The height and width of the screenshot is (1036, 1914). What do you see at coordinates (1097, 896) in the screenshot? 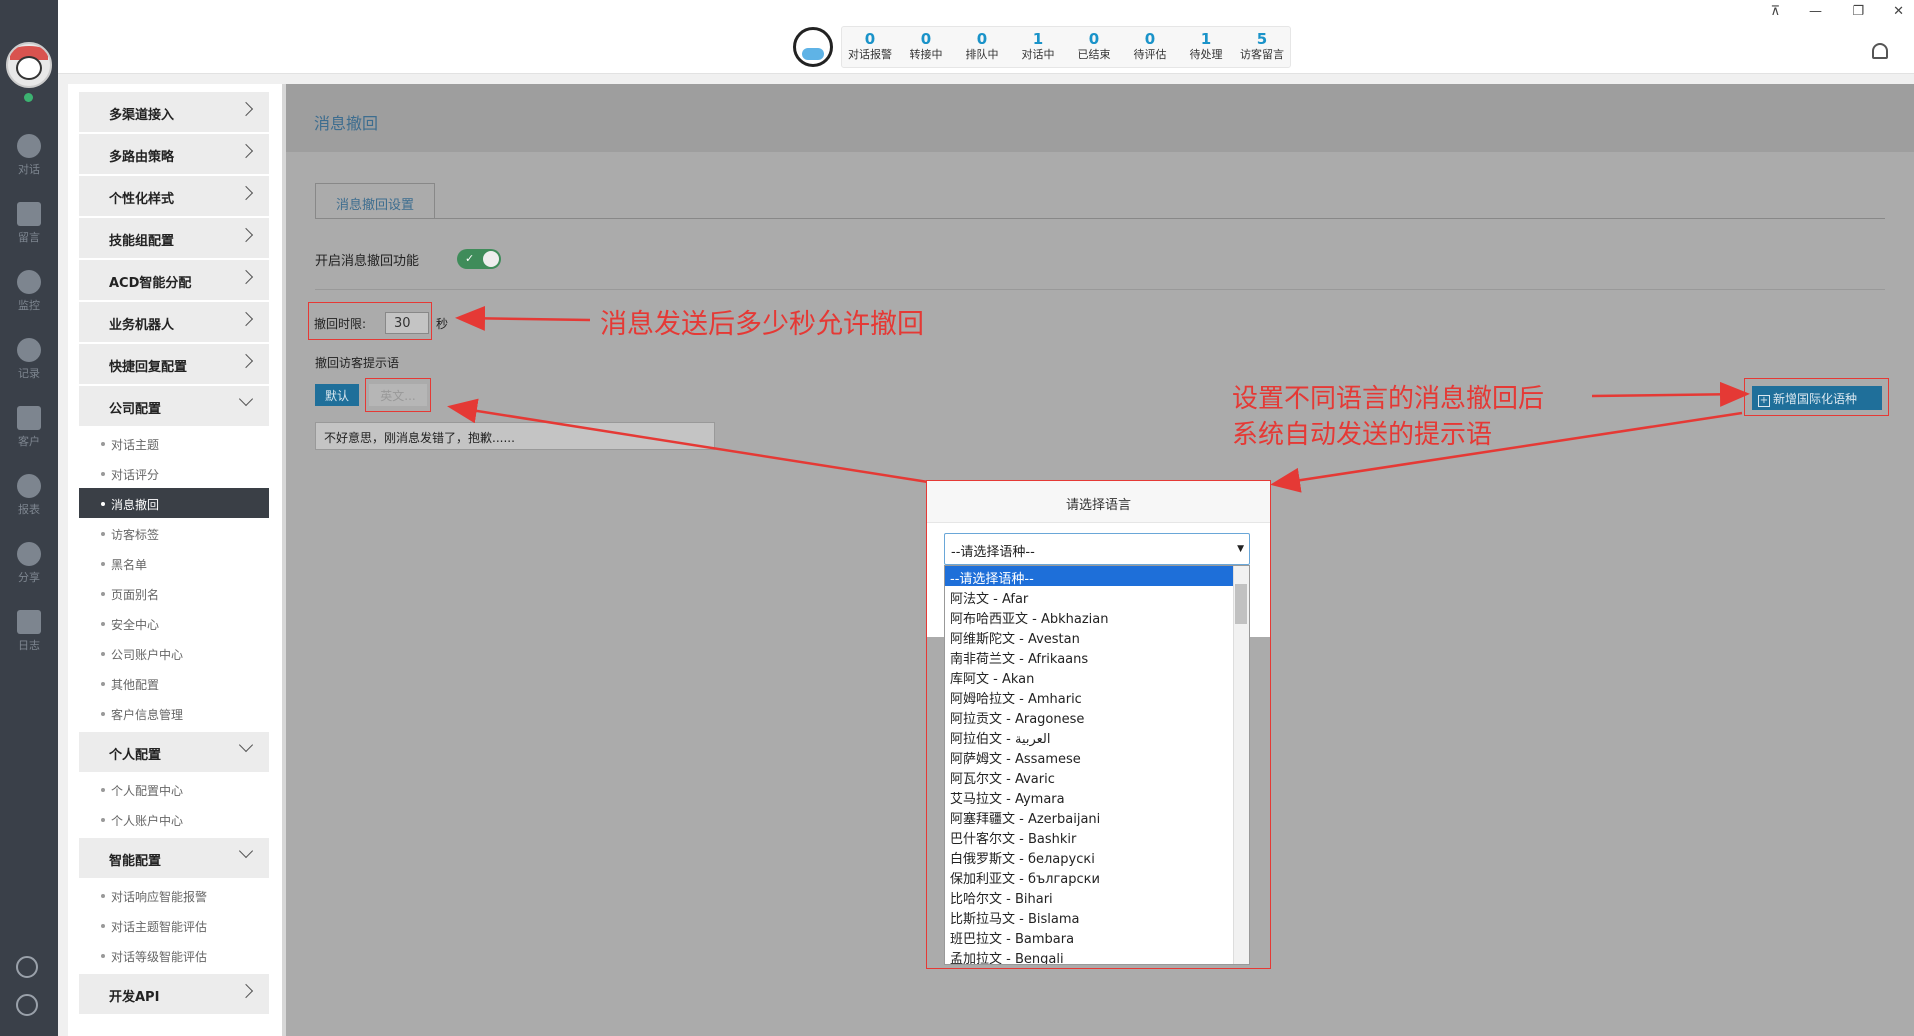
I see `language-option: 比哈尔文 - Bihari` at bounding box center [1097, 896].